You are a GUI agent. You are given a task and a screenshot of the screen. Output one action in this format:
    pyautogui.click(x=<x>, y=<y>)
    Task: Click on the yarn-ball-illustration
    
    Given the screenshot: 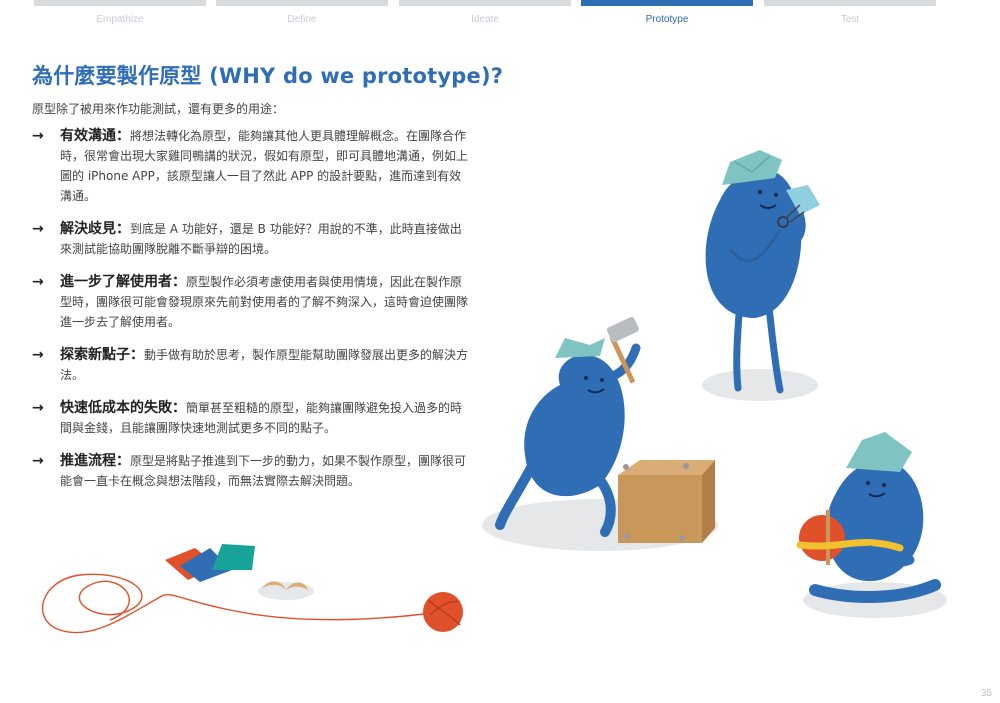 What is the action you would take?
    pyautogui.click(x=252, y=589)
    